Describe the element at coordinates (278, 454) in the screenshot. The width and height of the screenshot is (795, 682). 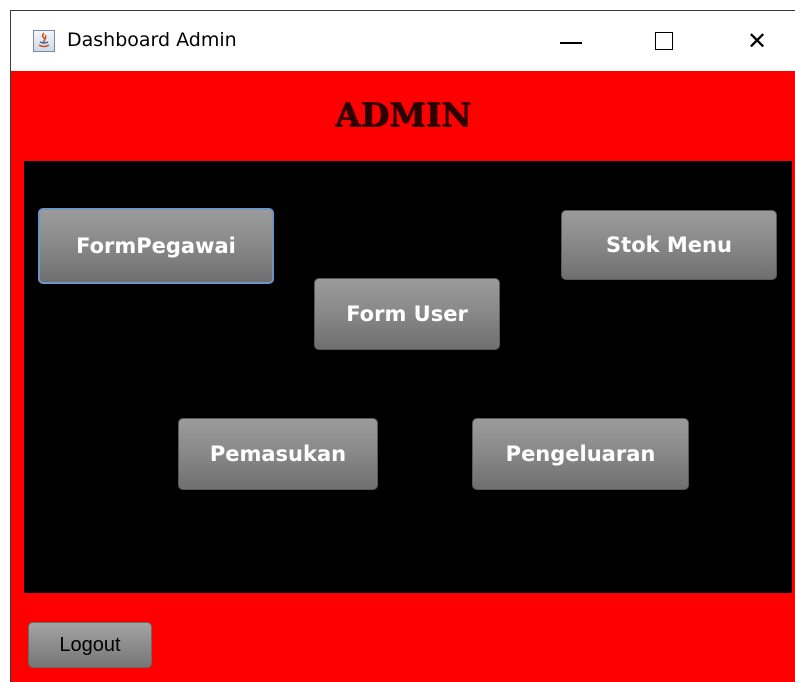
I see `pemasukan-button: Pemasukan` at that location.